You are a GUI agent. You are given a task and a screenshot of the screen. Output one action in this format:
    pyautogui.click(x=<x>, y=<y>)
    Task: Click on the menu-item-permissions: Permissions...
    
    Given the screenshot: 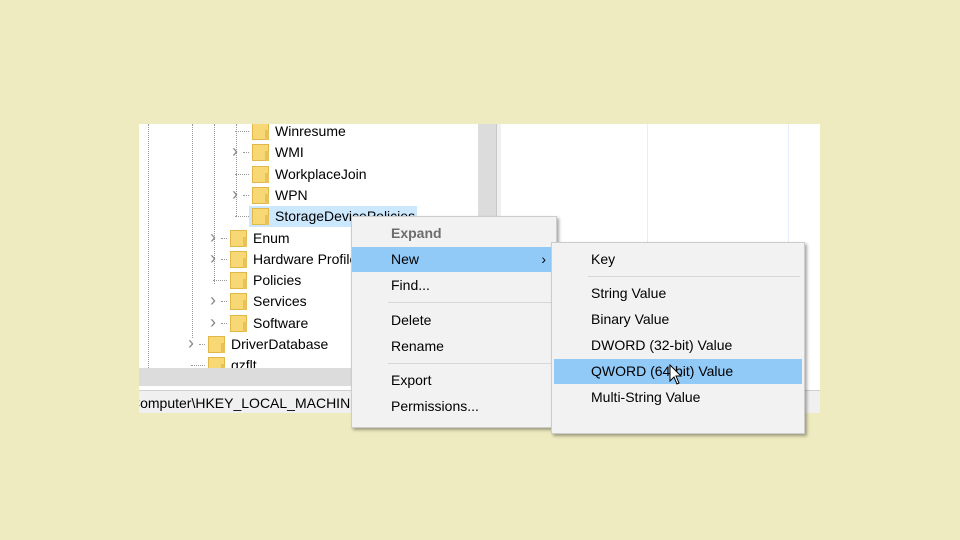 What is the action you would take?
    pyautogui.click(x=454, y=406)
    